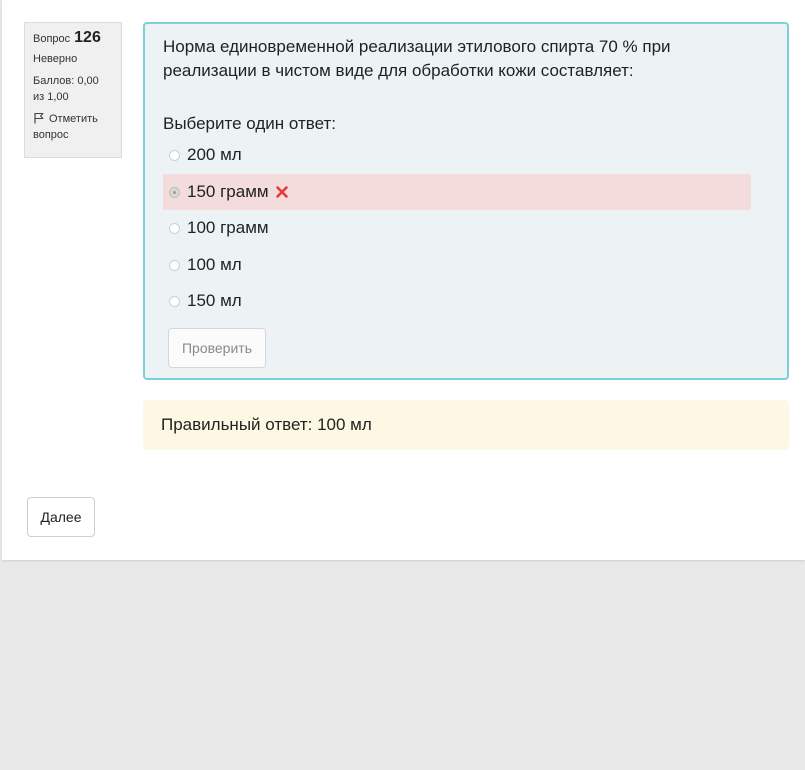  I want to click on question-number: Вопрос 126, so click(73, 38).